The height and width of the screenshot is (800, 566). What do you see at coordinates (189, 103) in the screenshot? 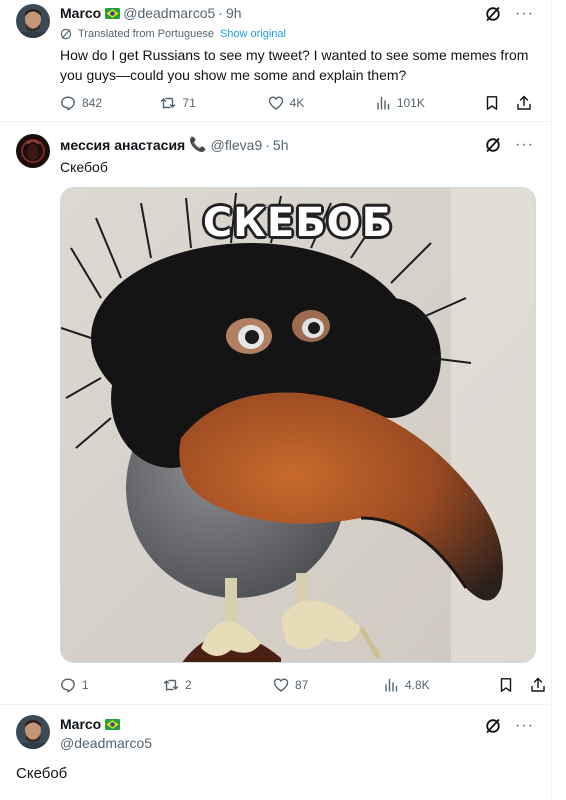
I see `repost-count: 71` at bounding box center [189, 103].